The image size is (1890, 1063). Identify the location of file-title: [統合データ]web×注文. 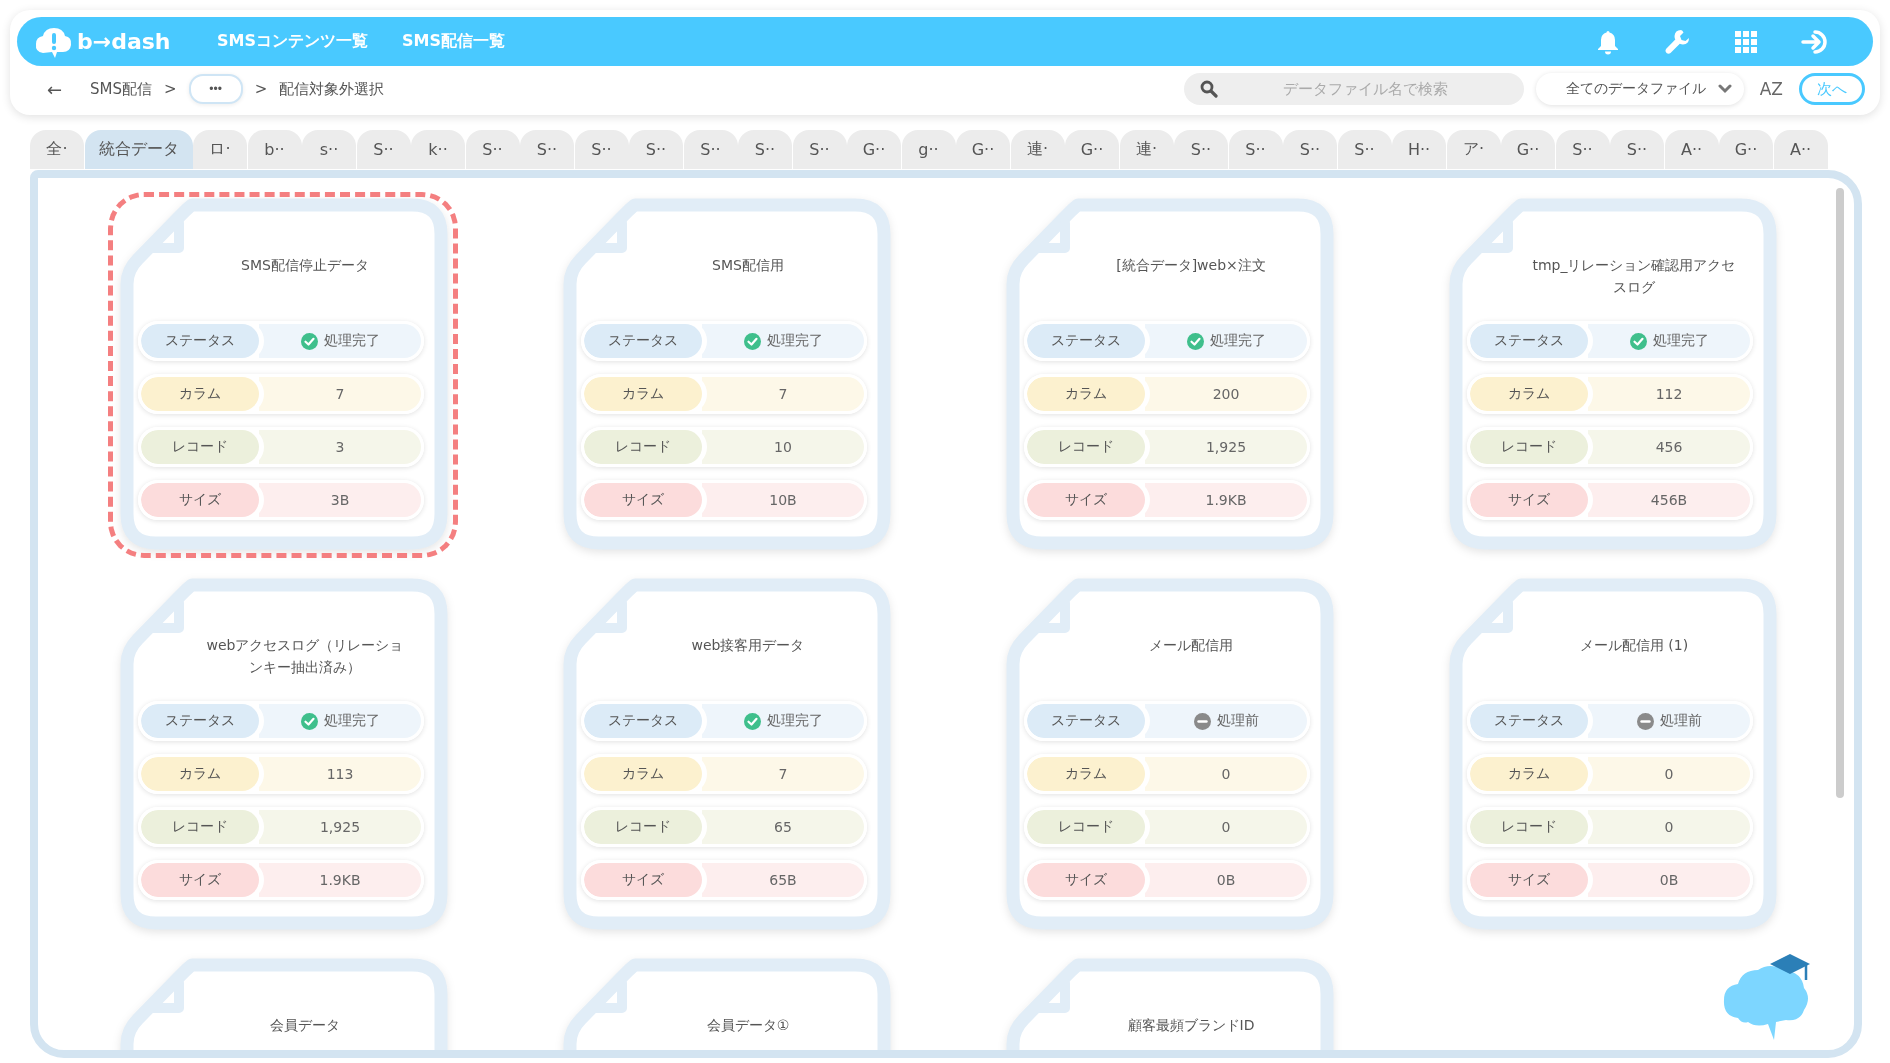
(1191, 265).